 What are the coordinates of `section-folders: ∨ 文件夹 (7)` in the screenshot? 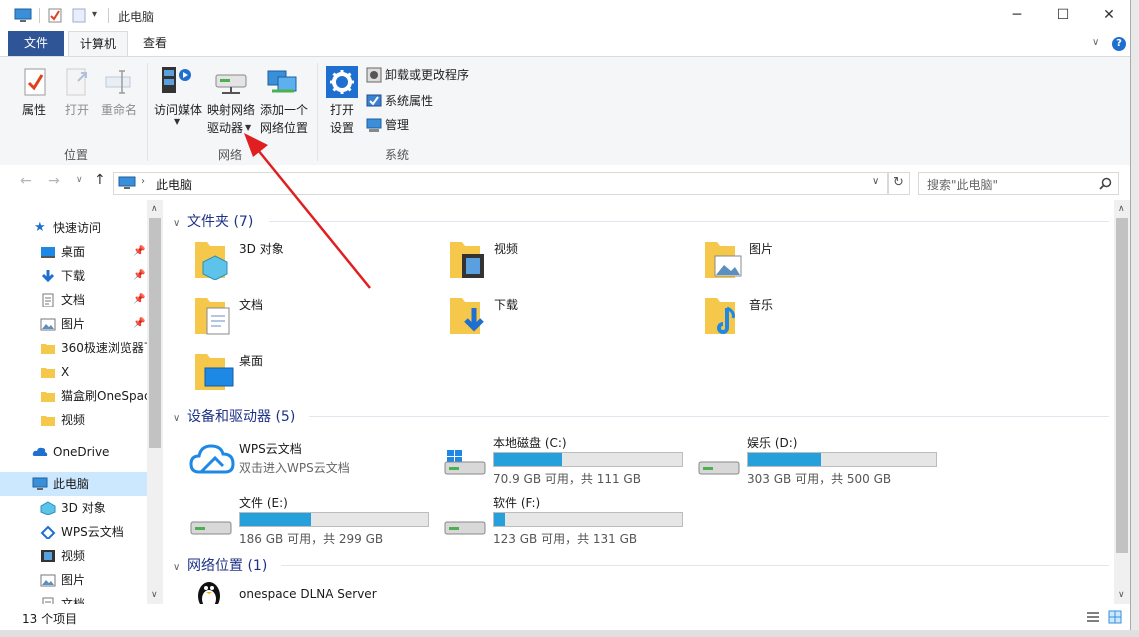 It's located at (213, 221).